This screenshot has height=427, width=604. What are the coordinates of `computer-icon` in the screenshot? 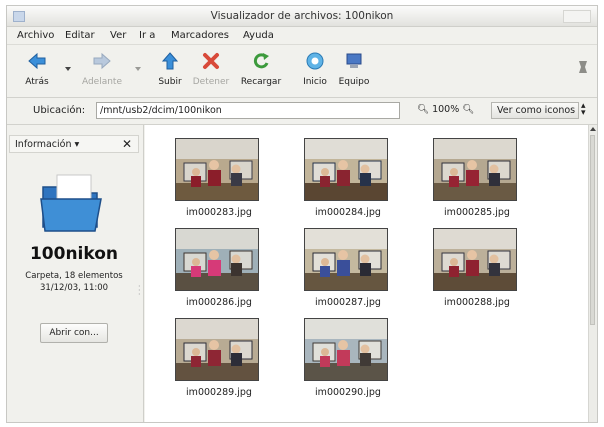 It's located at (354, 60).